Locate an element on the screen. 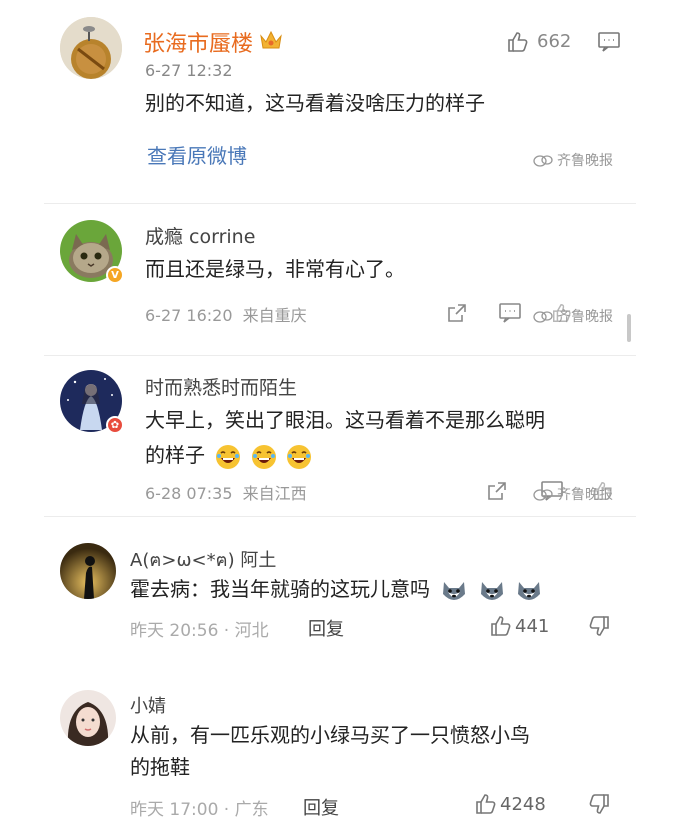  comment-text-line1: 大早上，笑出了眼泪。这马看着不是那么聪明 is located at coordinates (345, 420).